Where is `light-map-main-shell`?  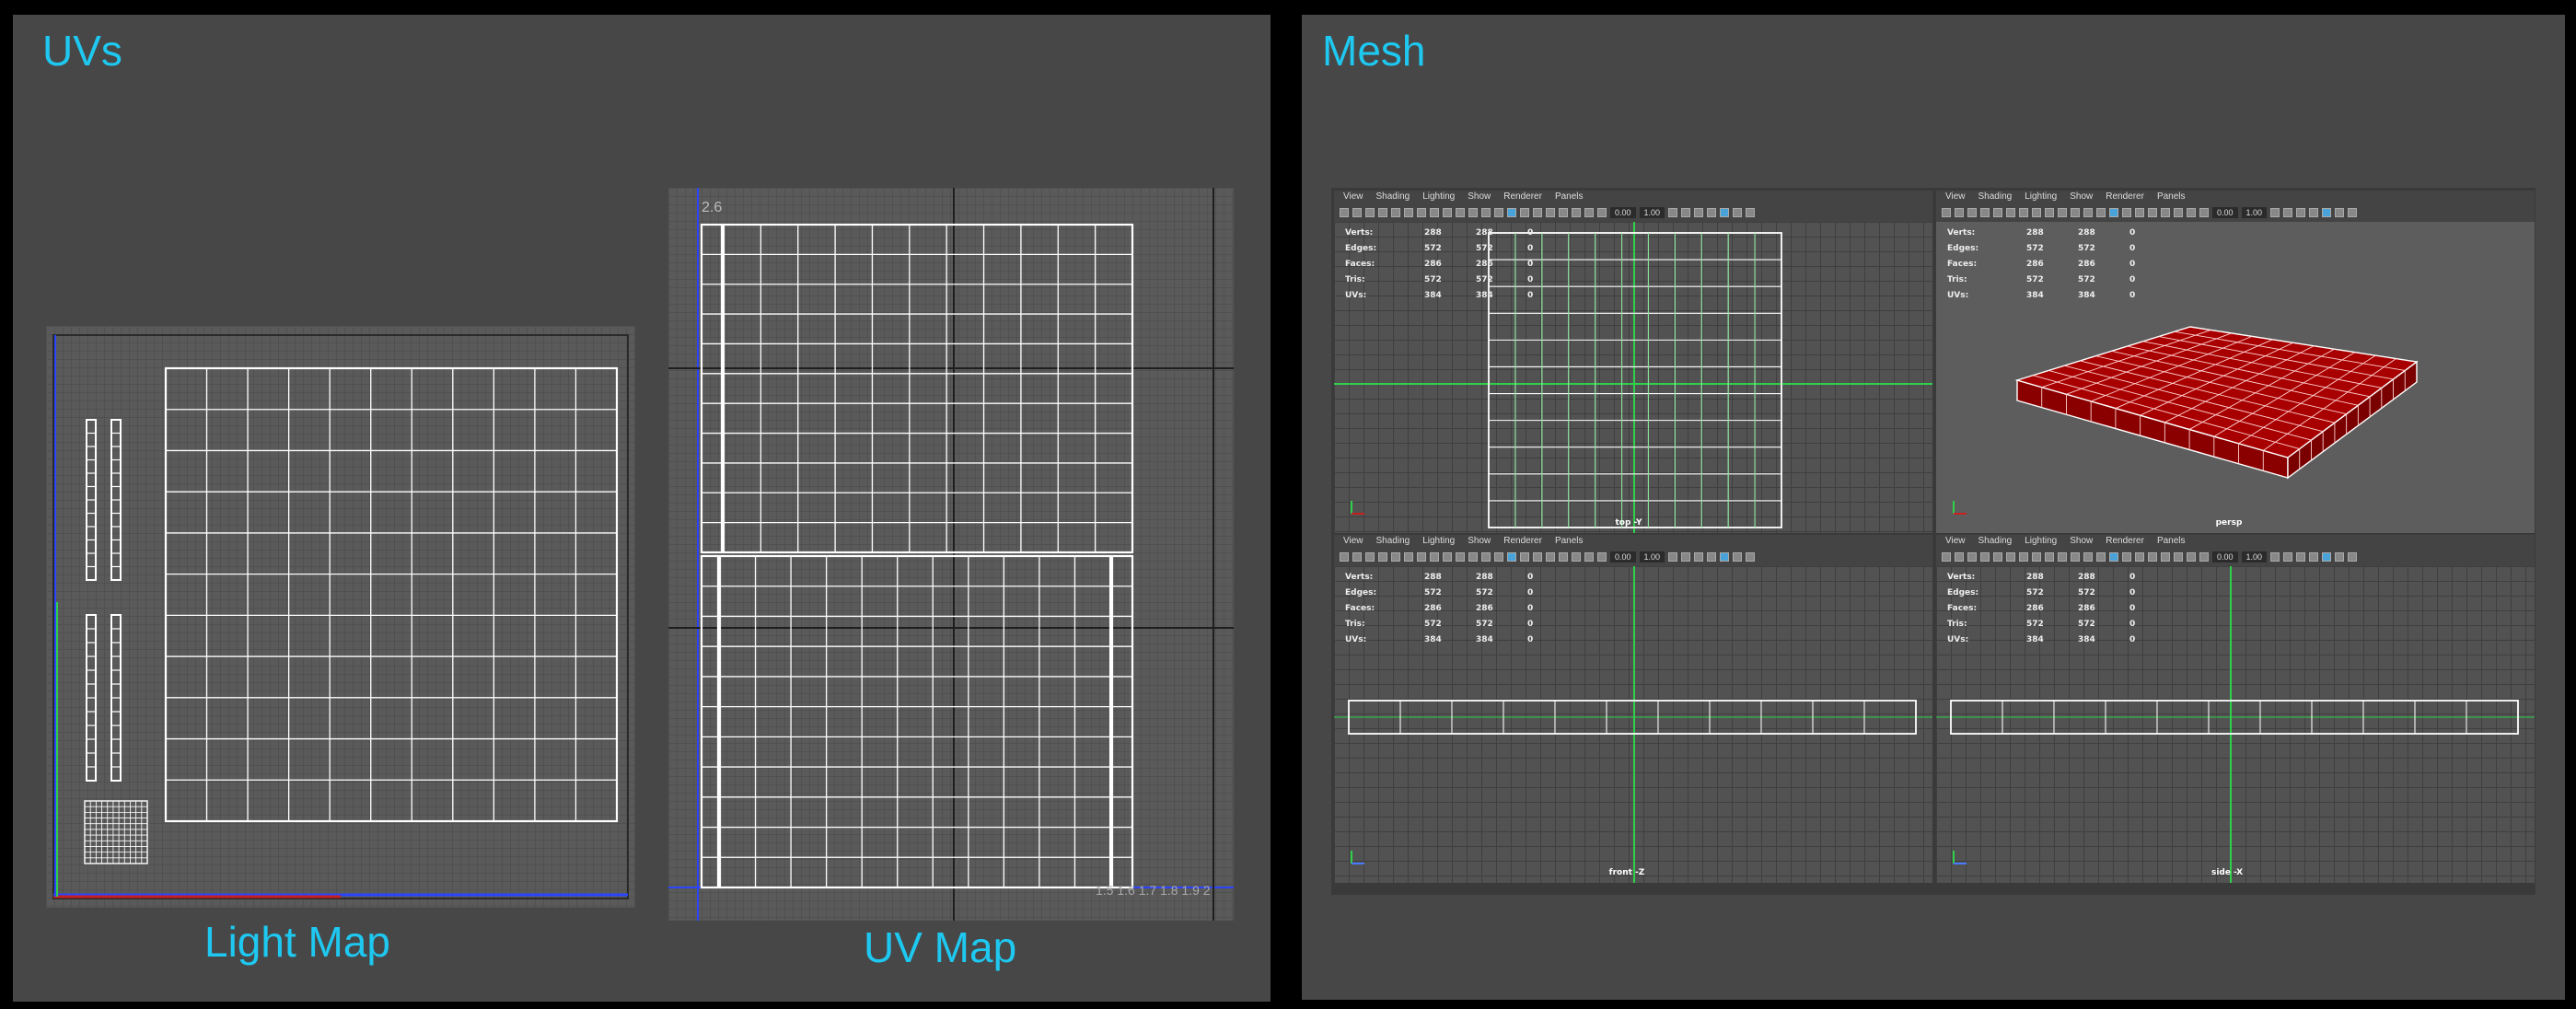 light-map-main-shell is located at coordinates (391, 594).